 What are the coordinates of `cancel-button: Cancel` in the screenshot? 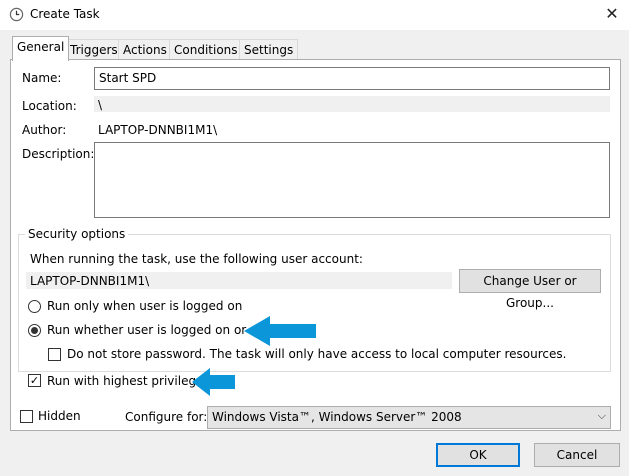 It's located at (577, 455).